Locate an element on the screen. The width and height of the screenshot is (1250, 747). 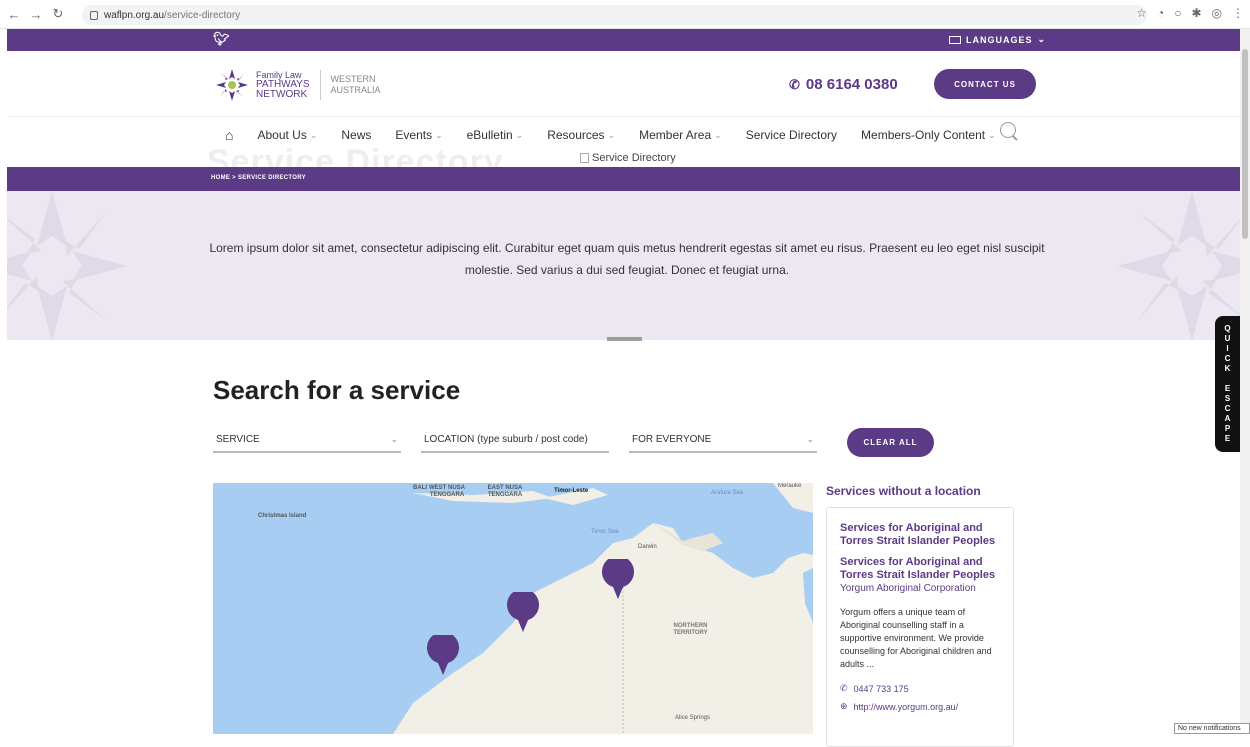
map-label-west-nusa: WEST NUSA TENGGARA is located at coordinates (447, 491).